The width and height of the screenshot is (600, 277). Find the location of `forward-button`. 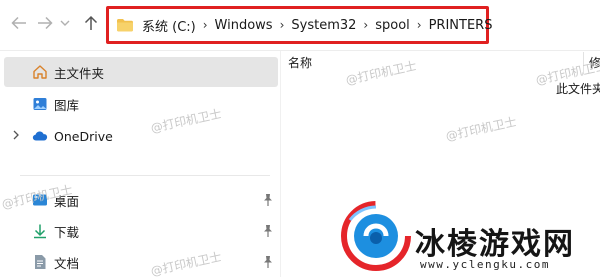

forward-button is located at coordinates (45, 23).